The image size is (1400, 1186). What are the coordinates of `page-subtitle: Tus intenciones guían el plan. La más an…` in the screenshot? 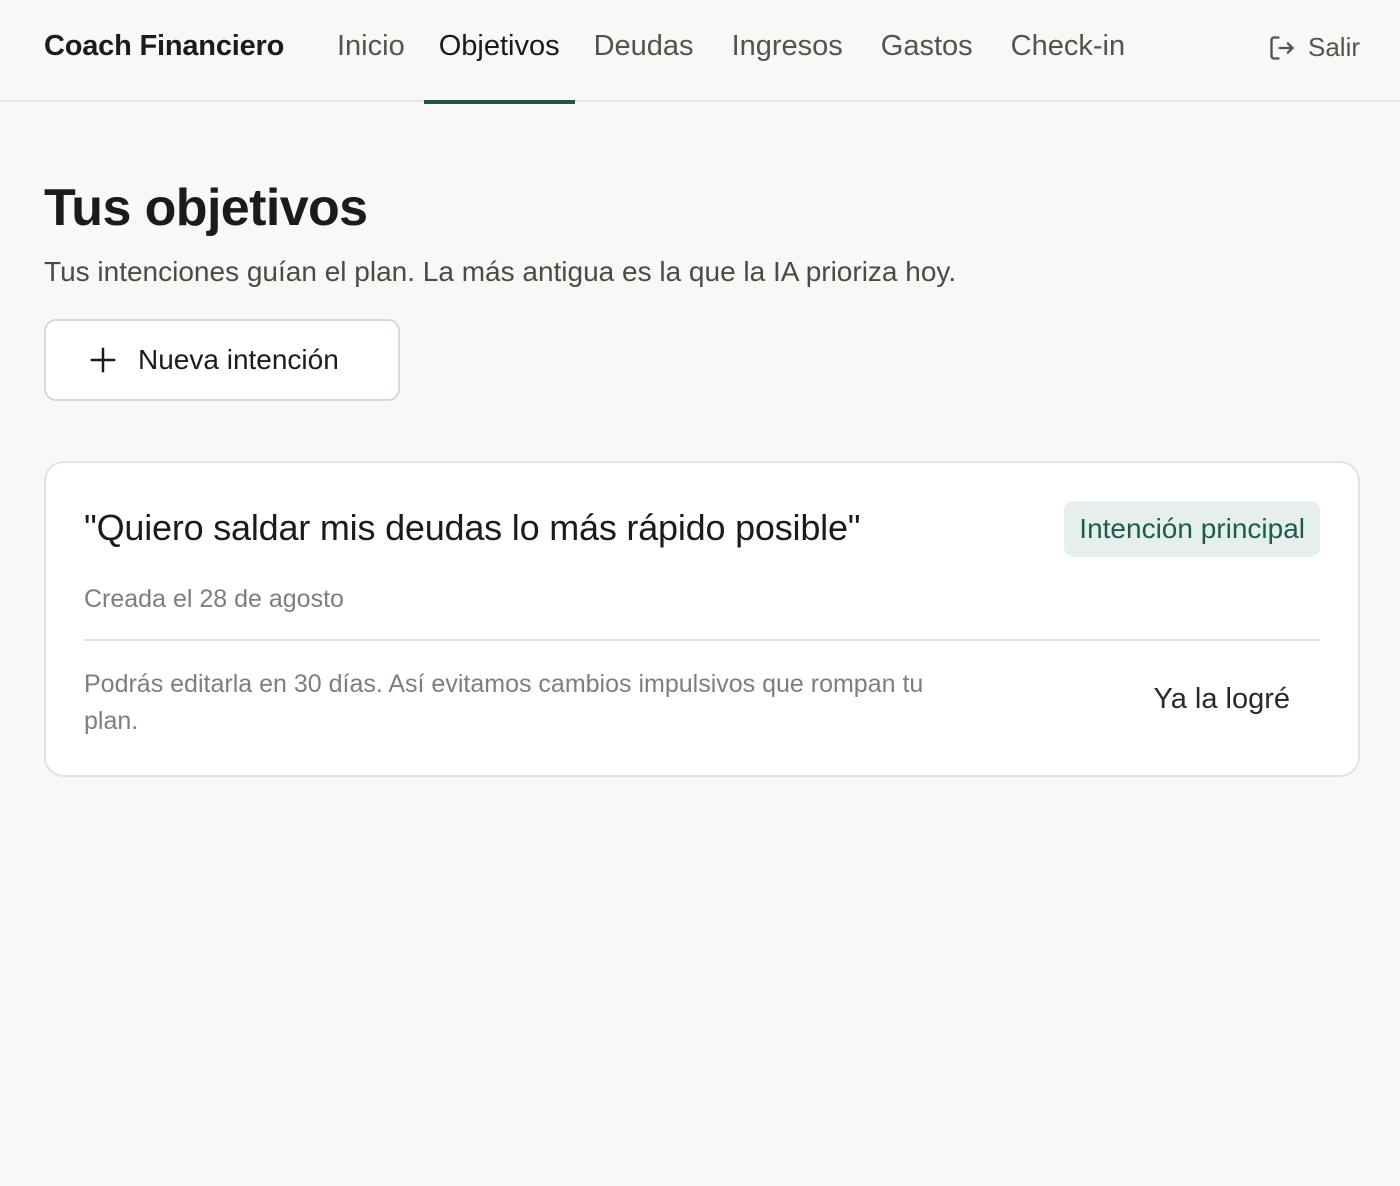 It's located at (500, 271).